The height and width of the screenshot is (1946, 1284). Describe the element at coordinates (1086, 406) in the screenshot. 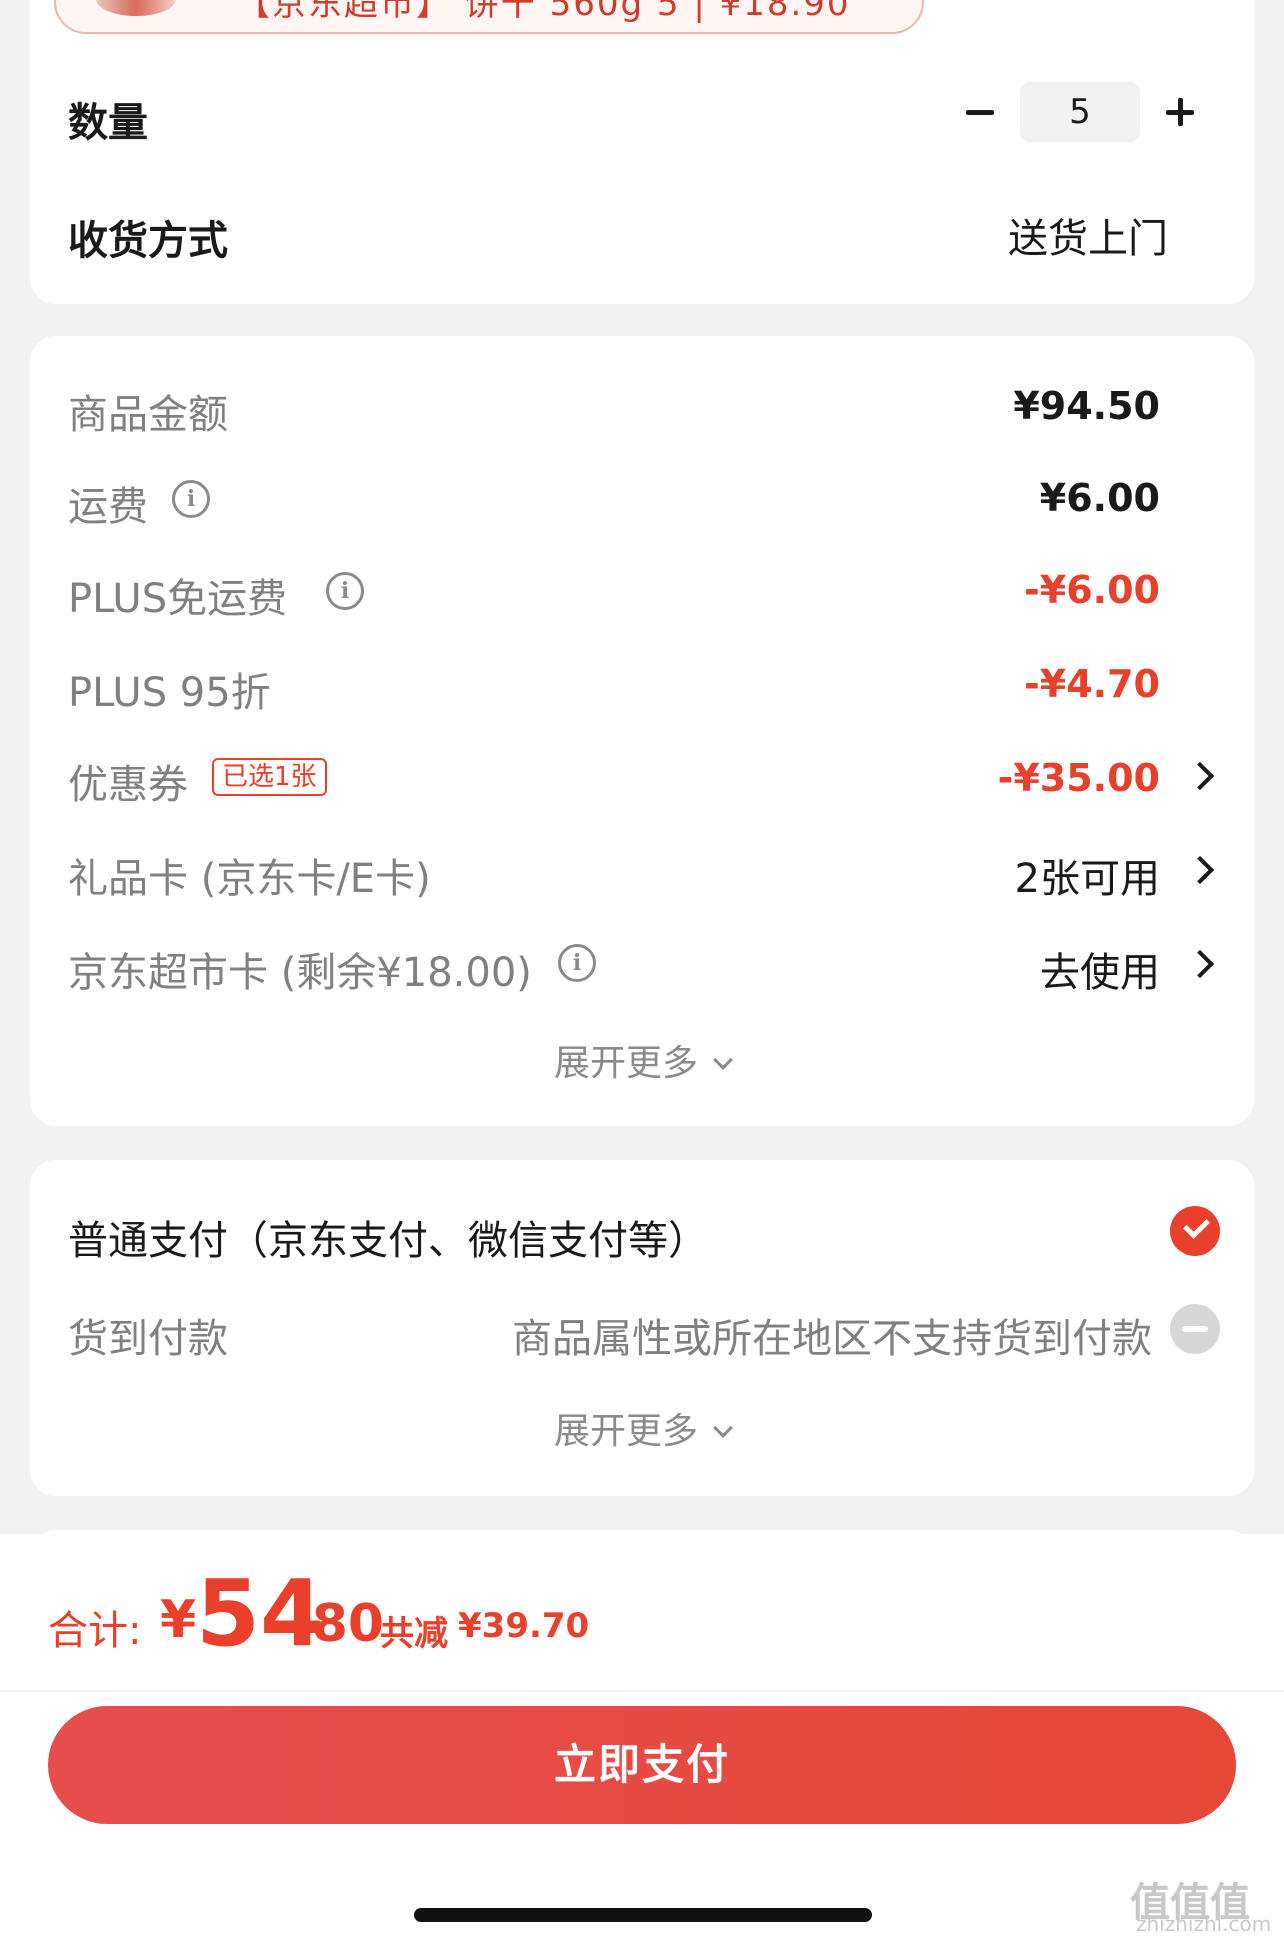

I see `goods-amount-value: ¥94.50` at that location.